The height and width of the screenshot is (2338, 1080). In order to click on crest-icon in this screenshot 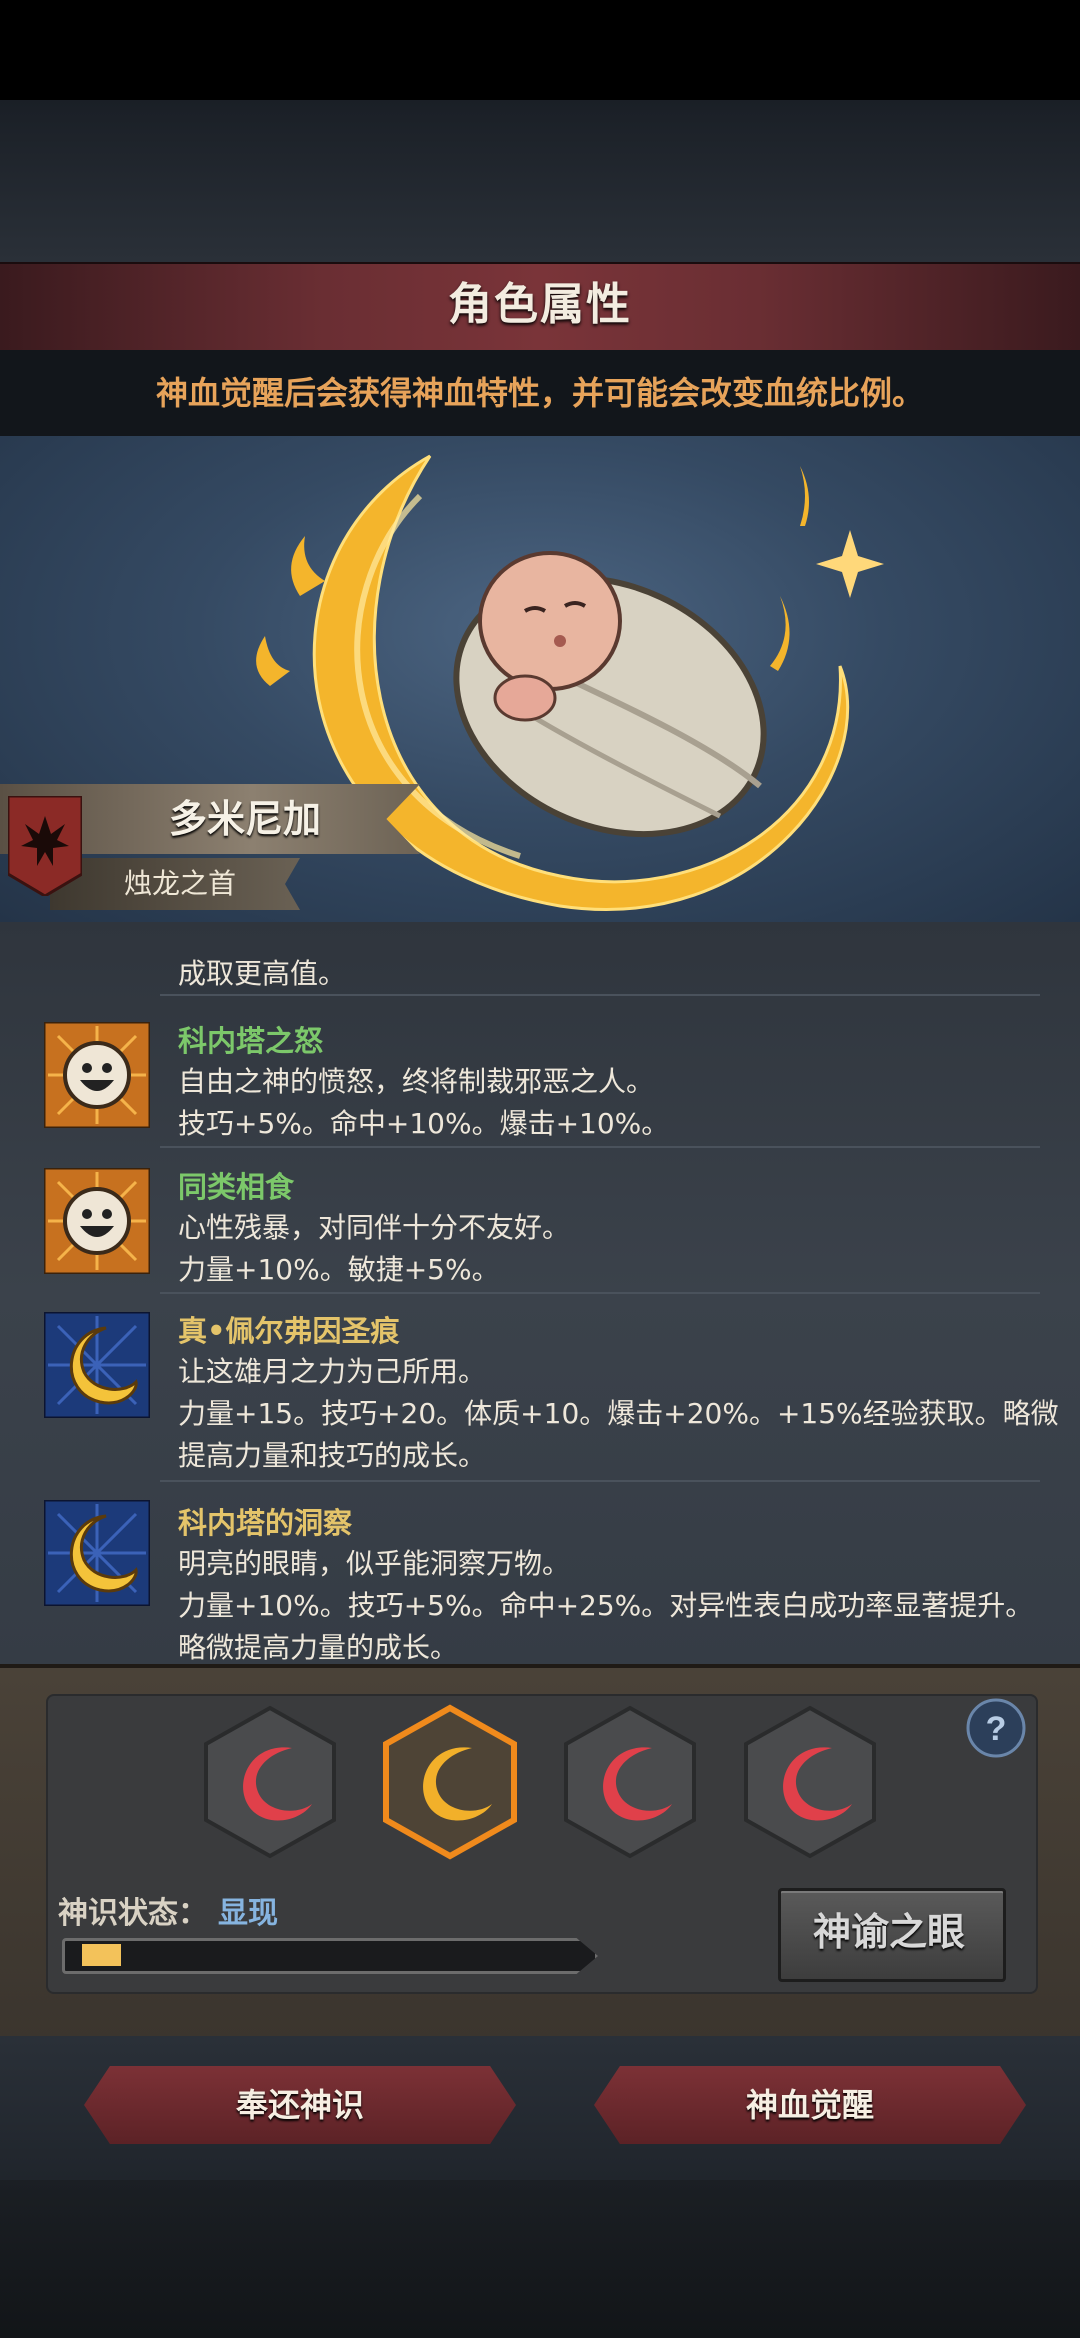, I will do `click(45, 846)`.